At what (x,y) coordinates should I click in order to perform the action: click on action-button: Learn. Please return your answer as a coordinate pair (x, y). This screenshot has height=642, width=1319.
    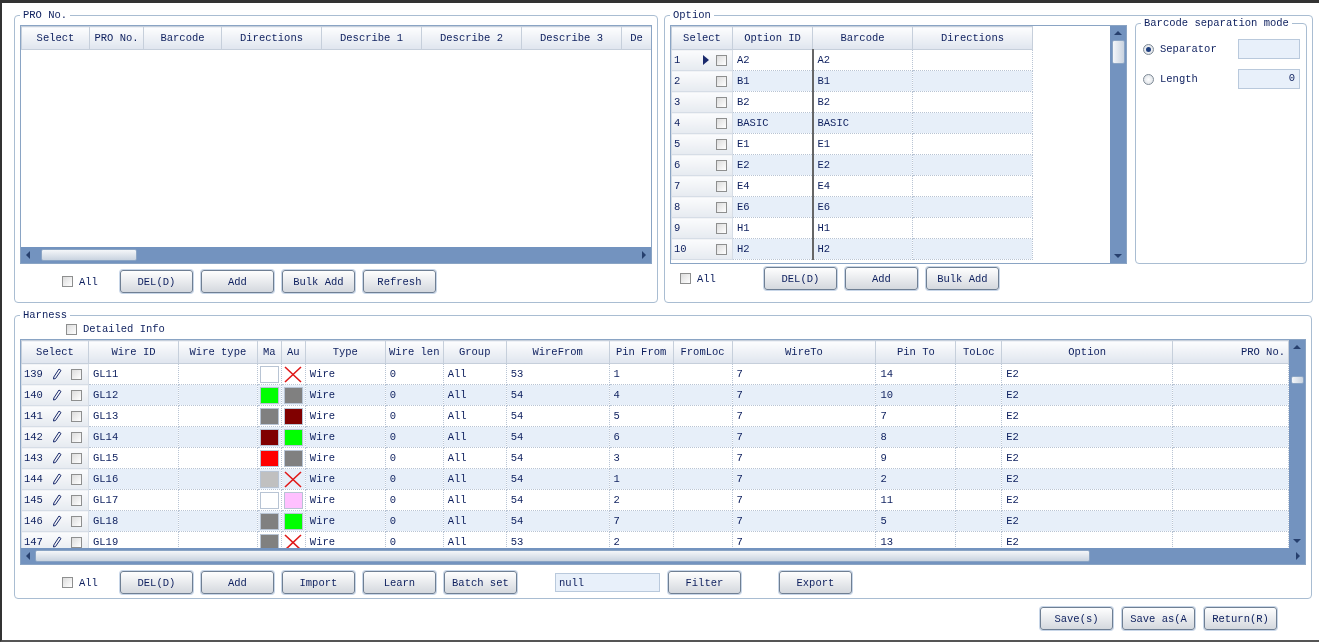
    Looking at the image, I should click on (399, 582).